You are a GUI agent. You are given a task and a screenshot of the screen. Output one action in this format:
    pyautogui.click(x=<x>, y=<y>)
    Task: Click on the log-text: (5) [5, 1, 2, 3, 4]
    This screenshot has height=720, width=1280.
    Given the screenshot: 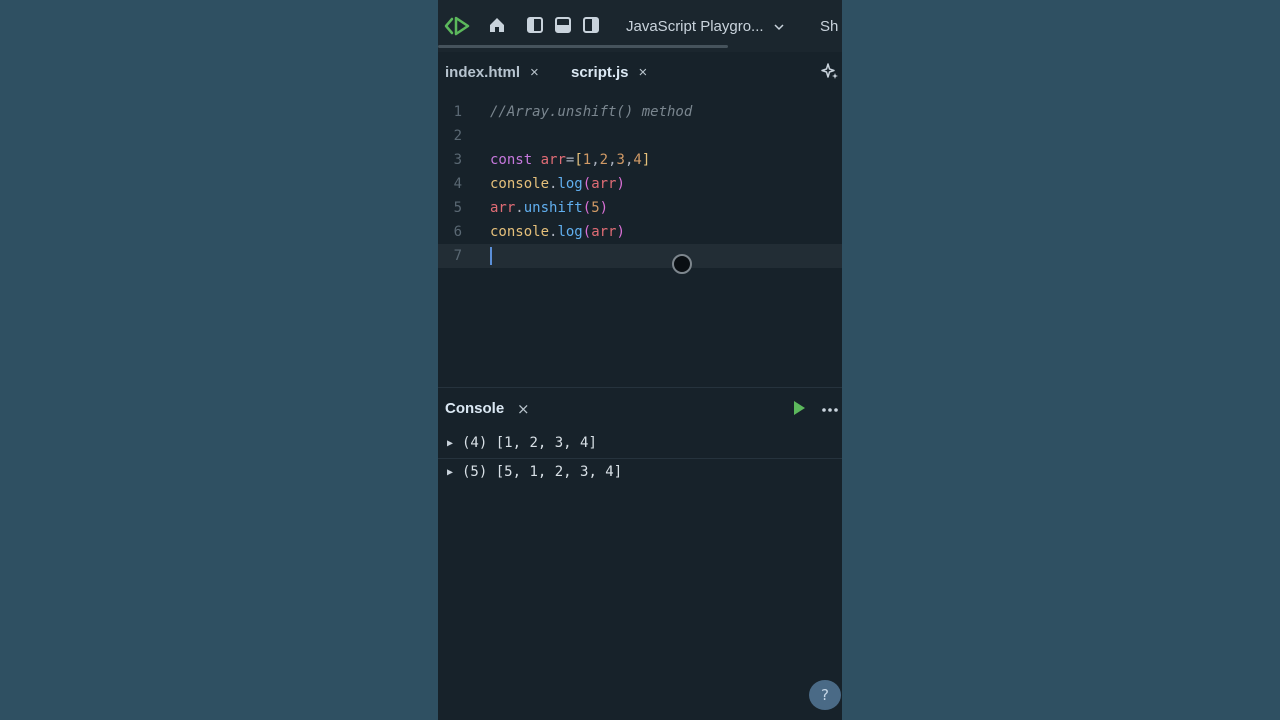 What is the action you would take?
    pyautogui.click(x=542, y=472)
    